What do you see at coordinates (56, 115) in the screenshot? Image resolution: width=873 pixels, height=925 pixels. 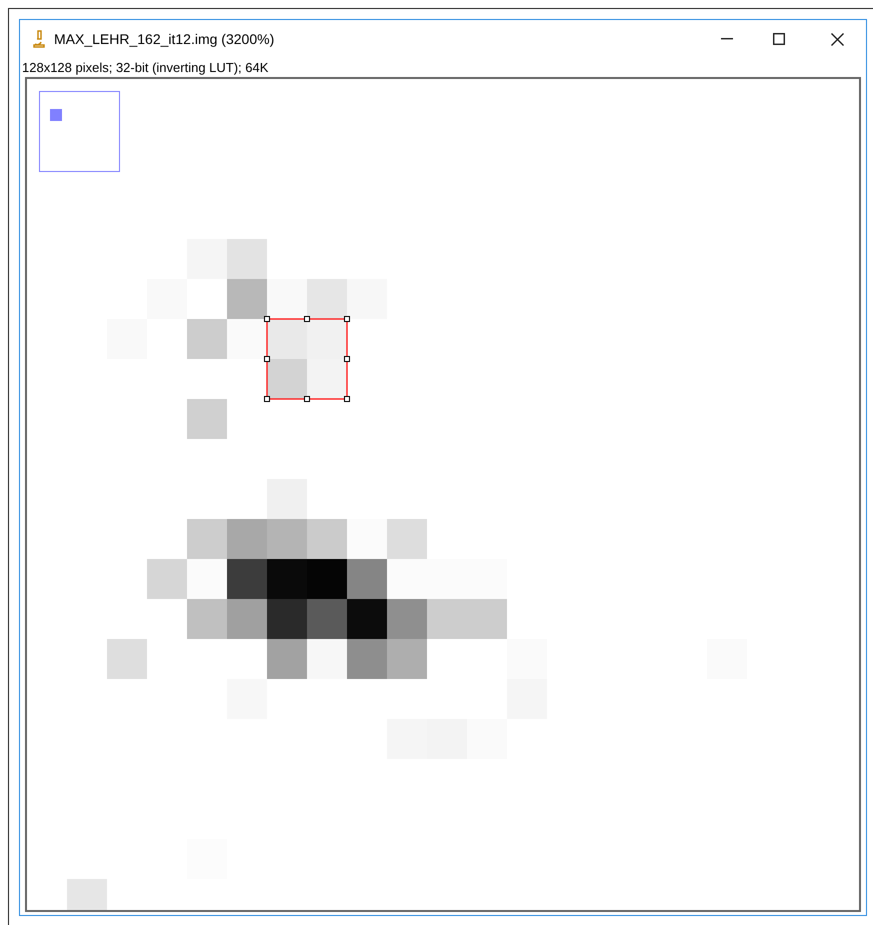 I see `view-marker` at bounding box center [56, 115].